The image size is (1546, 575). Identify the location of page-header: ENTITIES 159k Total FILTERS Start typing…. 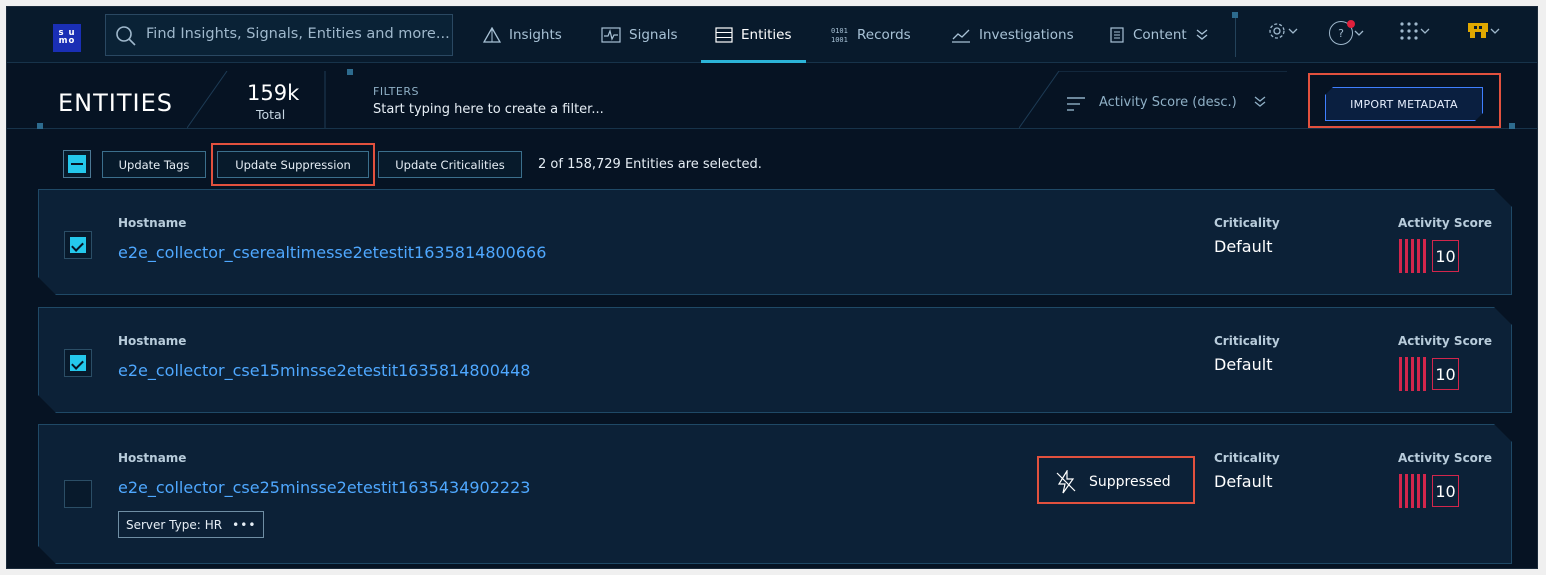
(772, 96).